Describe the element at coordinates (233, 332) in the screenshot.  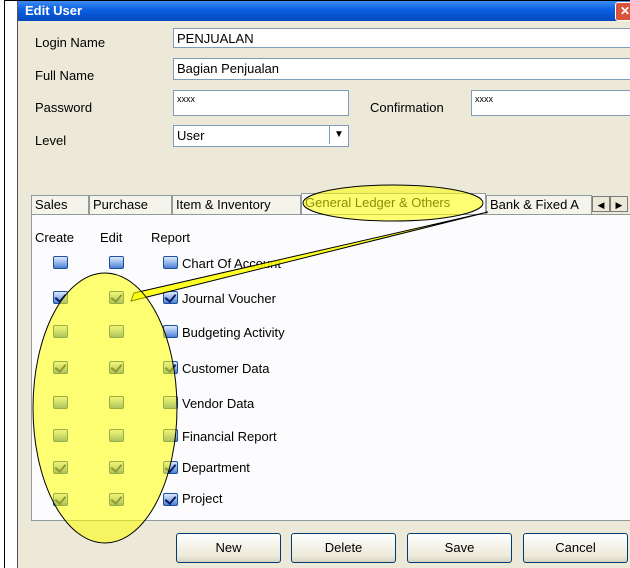
I see `row-label: Budgeting Activity` at that location.